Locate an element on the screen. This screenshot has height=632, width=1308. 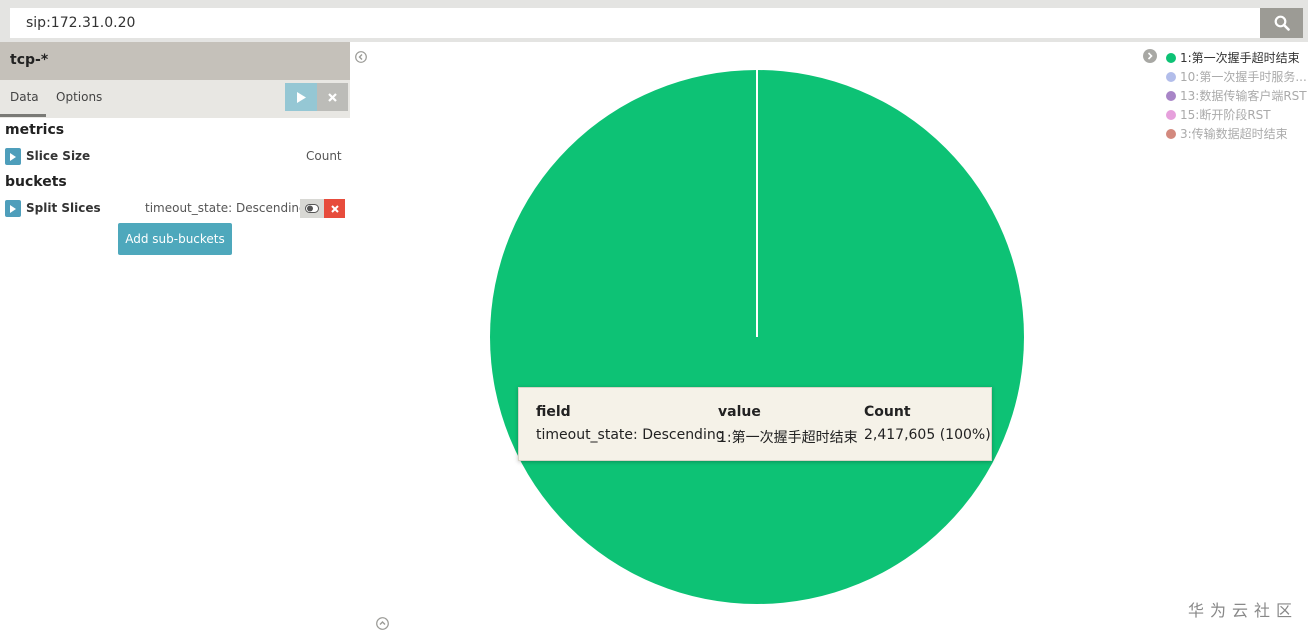
bucket-expand-toggle is located at coordinates (13, 208).